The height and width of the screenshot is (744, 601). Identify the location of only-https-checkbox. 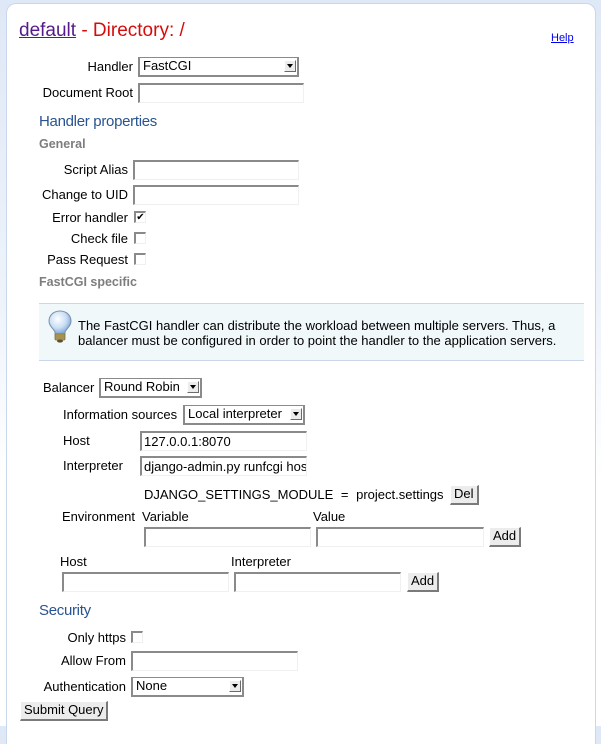
(137, 637).